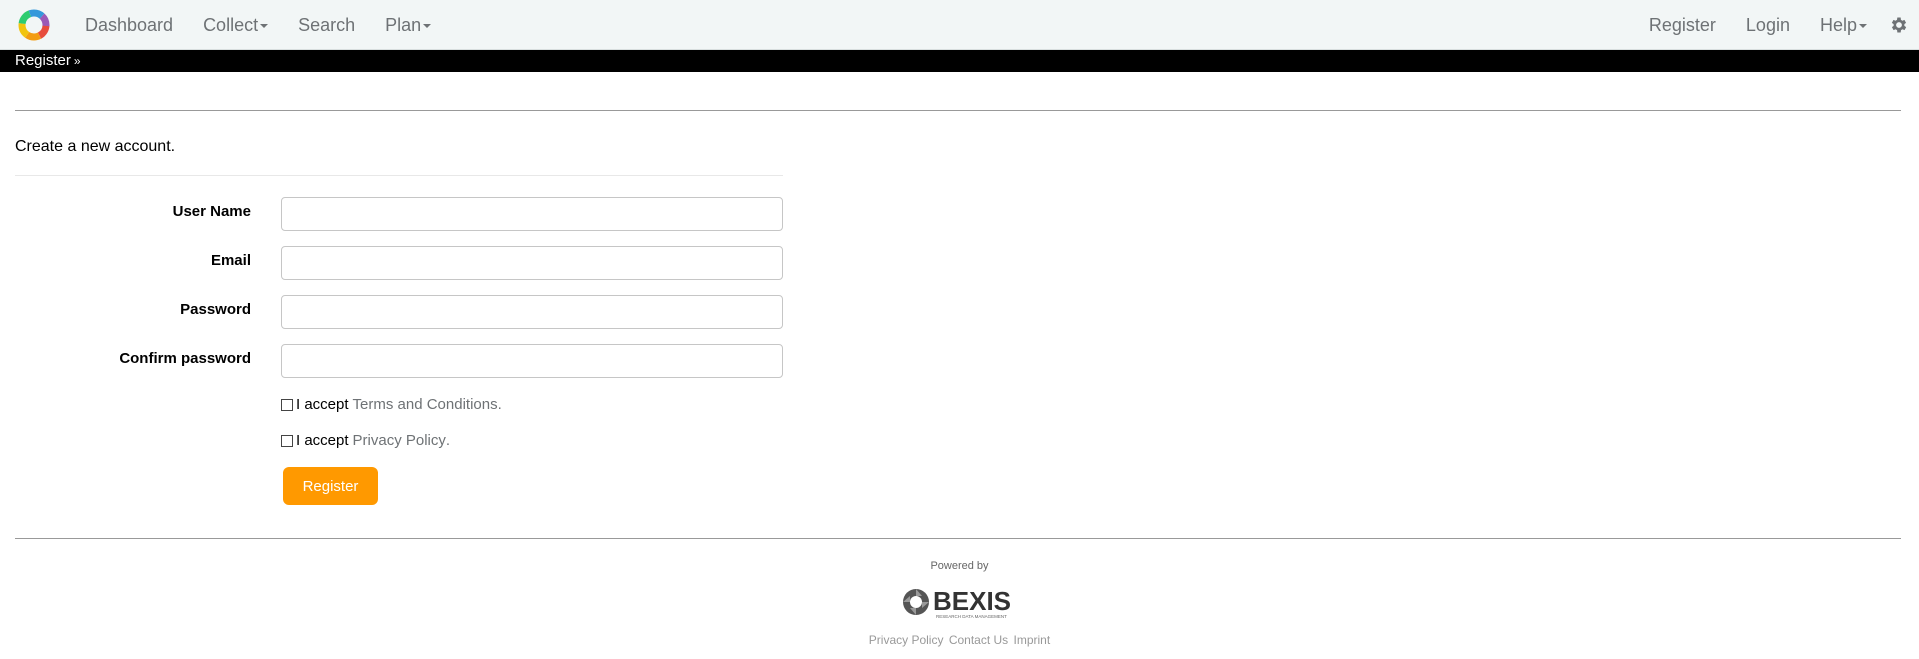 The height and width of the screenshot is (659, 1919). I want to click on nav-dashboard-label: Dashboard, so click(129, 24).